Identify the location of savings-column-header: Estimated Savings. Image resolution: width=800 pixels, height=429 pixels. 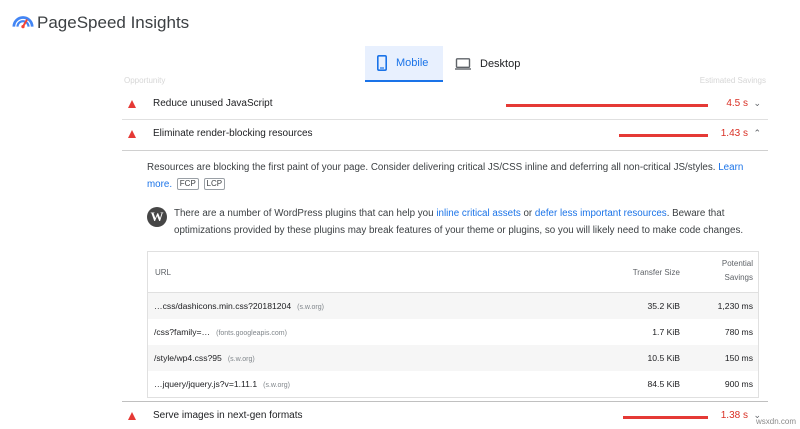
(732, 80).